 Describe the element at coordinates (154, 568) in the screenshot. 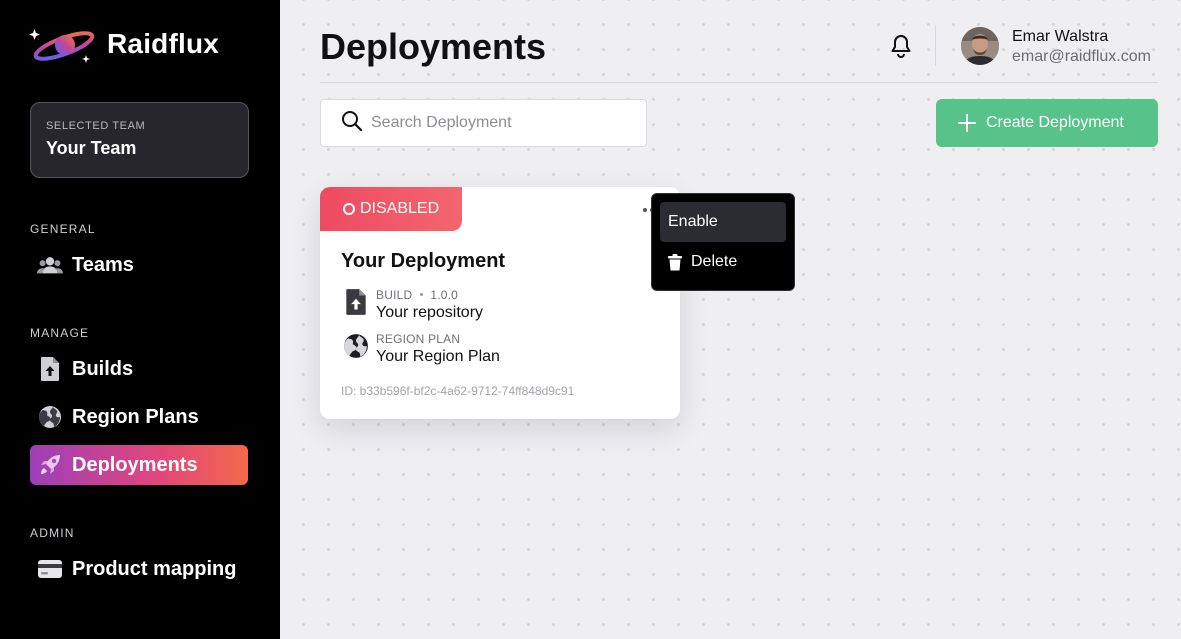

I see `sidebar-item-label: Product mapping` at that location.